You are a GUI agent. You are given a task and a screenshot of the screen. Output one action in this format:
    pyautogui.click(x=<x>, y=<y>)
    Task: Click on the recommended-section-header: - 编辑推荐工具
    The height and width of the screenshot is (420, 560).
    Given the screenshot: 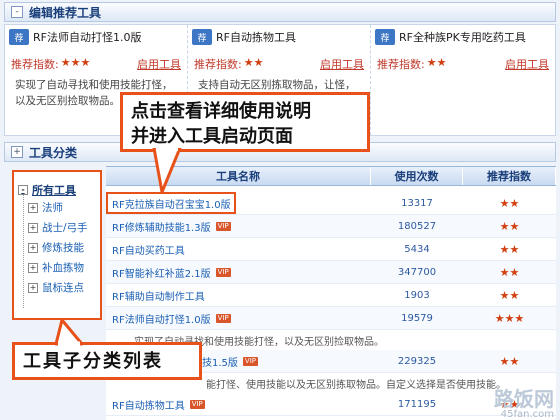 What is the action you would take?
    pyautogui.click(x=280, y=12)
    